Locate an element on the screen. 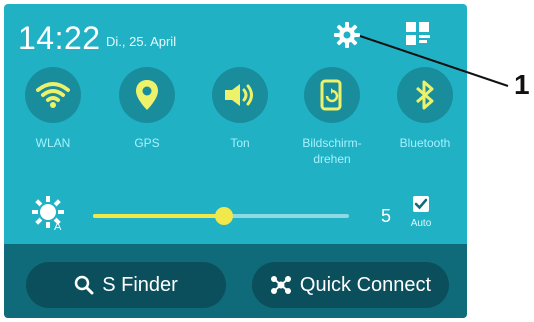 This screenshot has height=322, width=534. speaker-icon is located at coordinates (239, 95).